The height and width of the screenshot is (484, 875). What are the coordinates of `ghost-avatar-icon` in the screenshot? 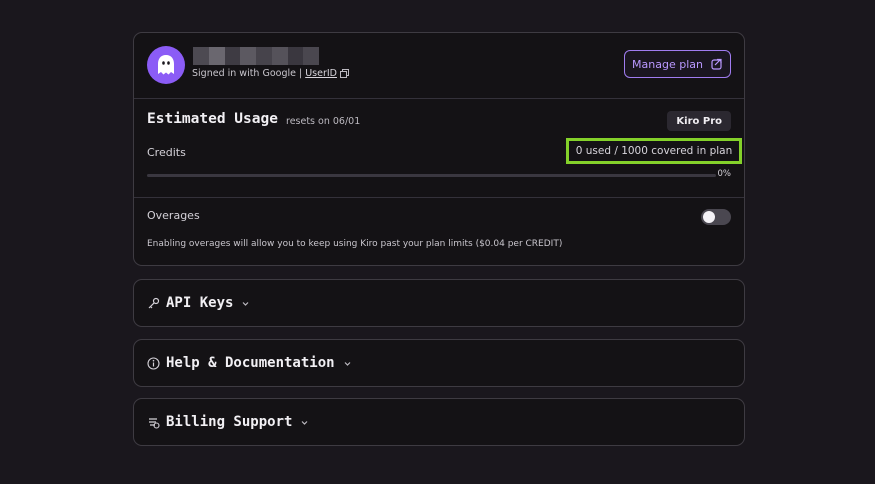 It's located at (166, 65).